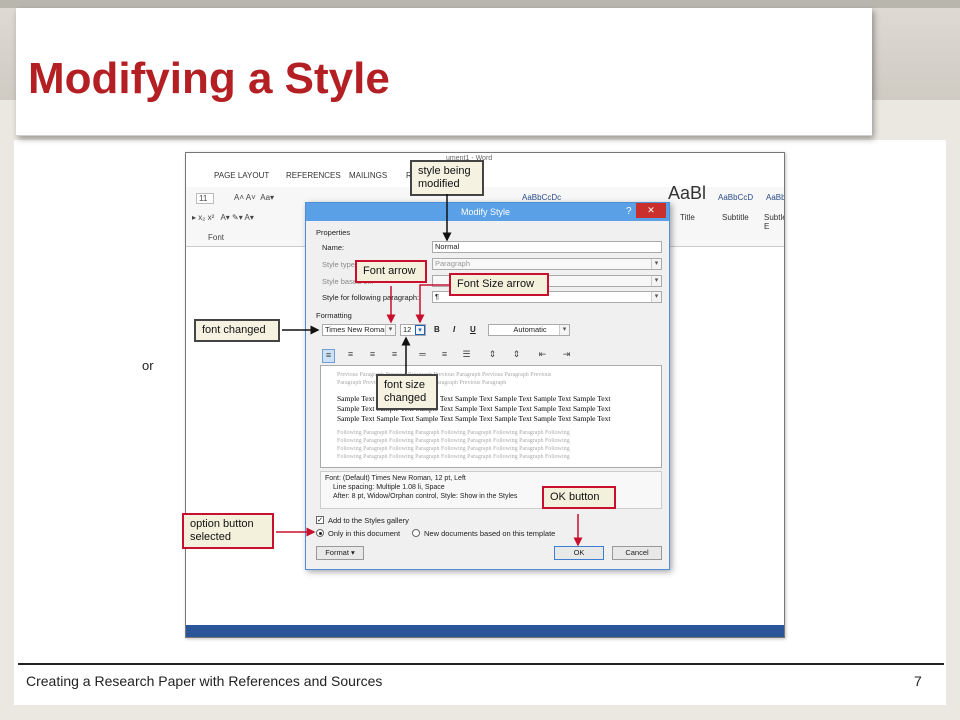 The height and width of the screenshot is (720, 960). Describe the element at coordinates (444, 356) in the screenshot. I see `one-half-spacing-icon: ≡` at that location.